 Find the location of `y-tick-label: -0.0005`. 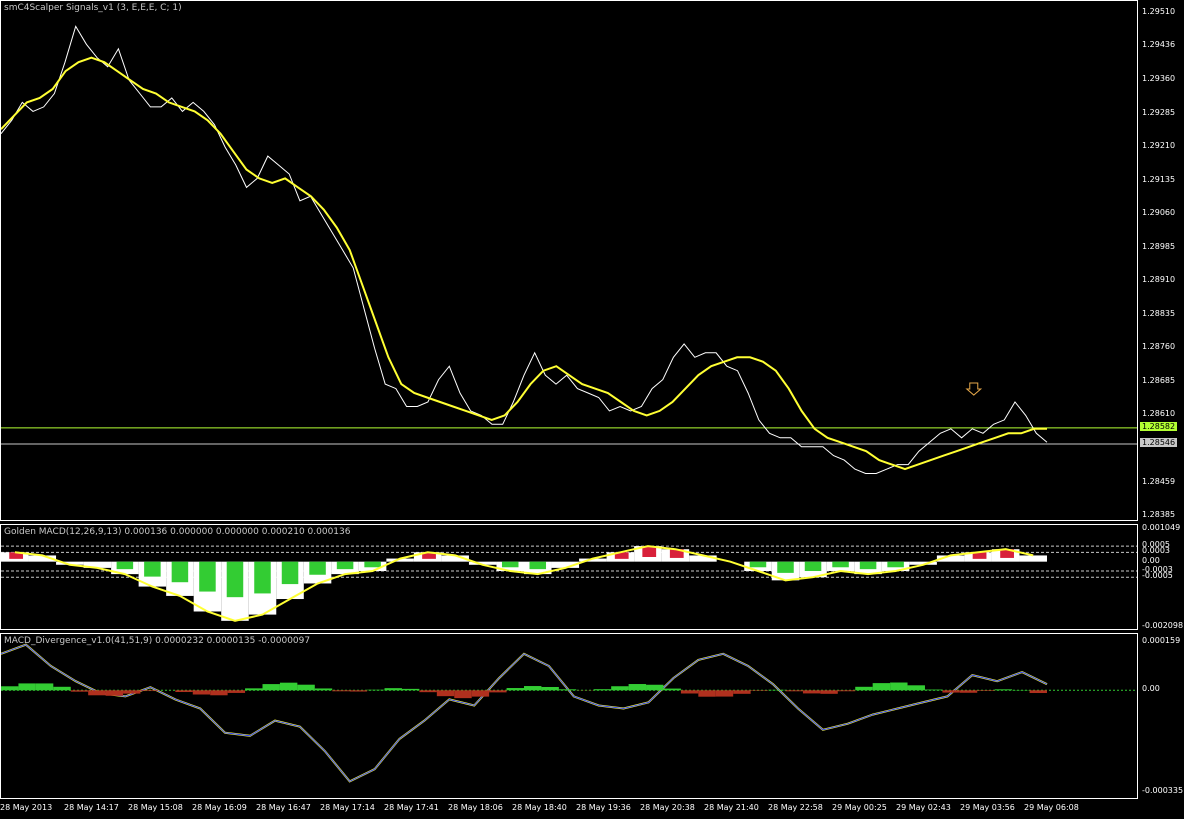

y-tick-label: -0.0005 is located at coordinates (1157, 576).